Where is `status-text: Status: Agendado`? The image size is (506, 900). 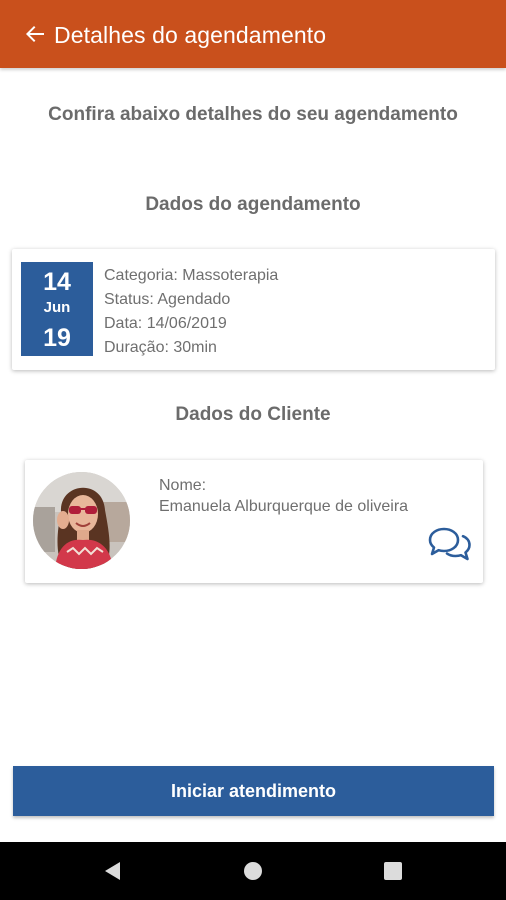
status-text: Status: Agendado is located at coordinates (167, 299).